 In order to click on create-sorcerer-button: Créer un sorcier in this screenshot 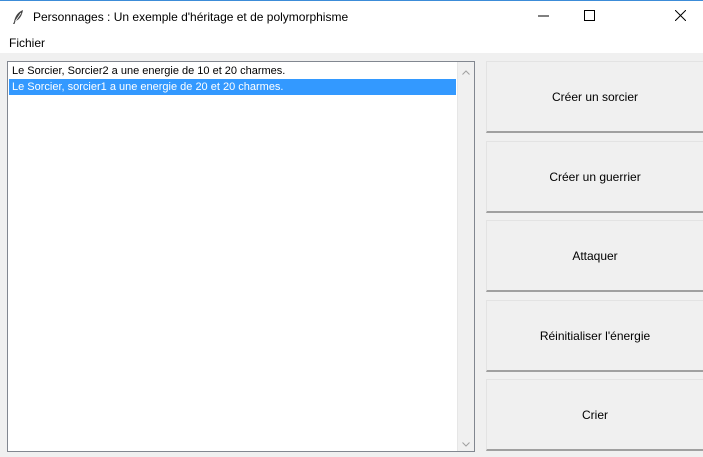, I will do `click(594, 97)`.